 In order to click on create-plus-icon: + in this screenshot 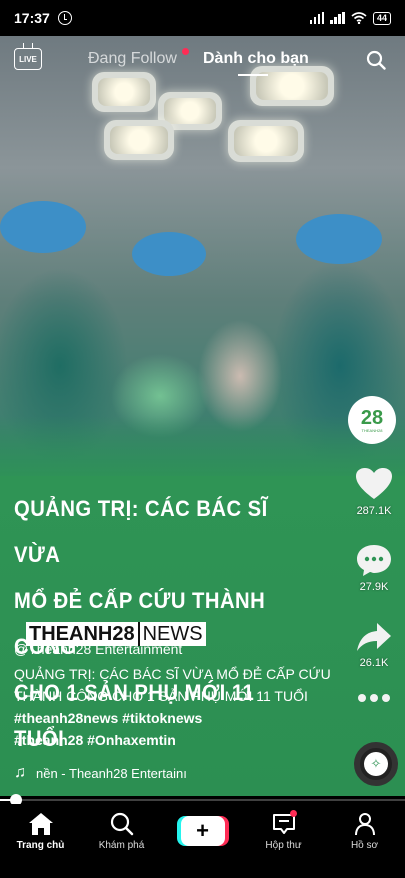, I will do `click(202, 831)`.